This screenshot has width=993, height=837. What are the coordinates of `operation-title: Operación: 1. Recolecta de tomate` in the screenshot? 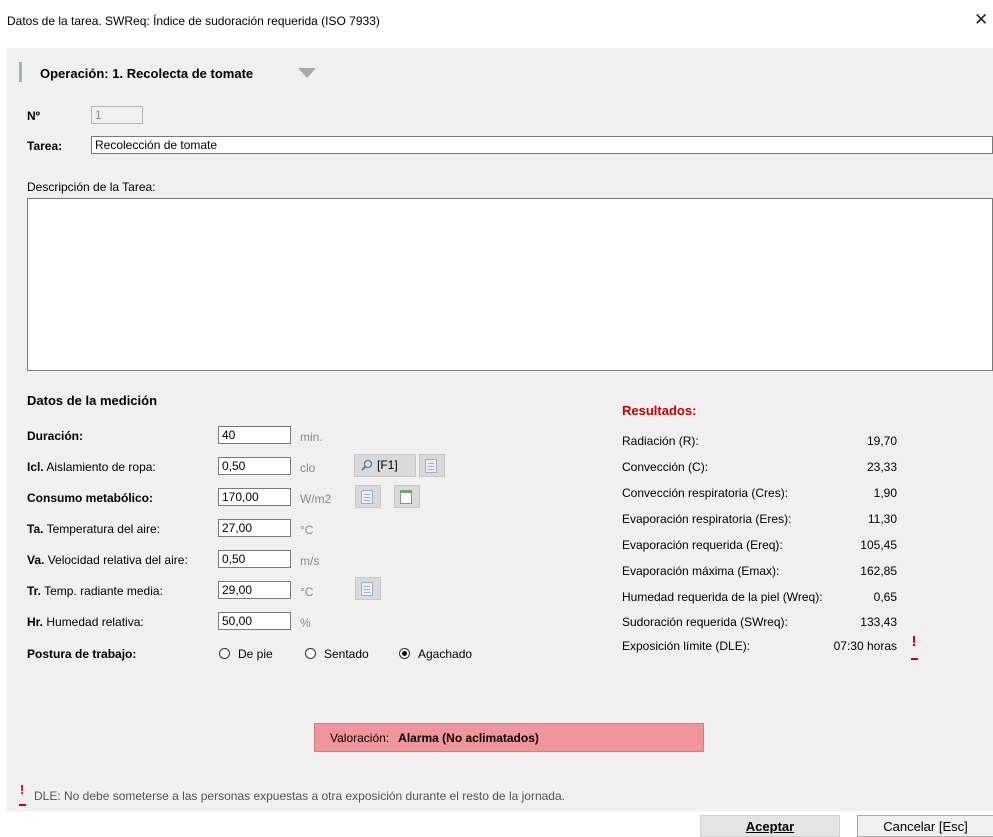 It's located at (147, 73).